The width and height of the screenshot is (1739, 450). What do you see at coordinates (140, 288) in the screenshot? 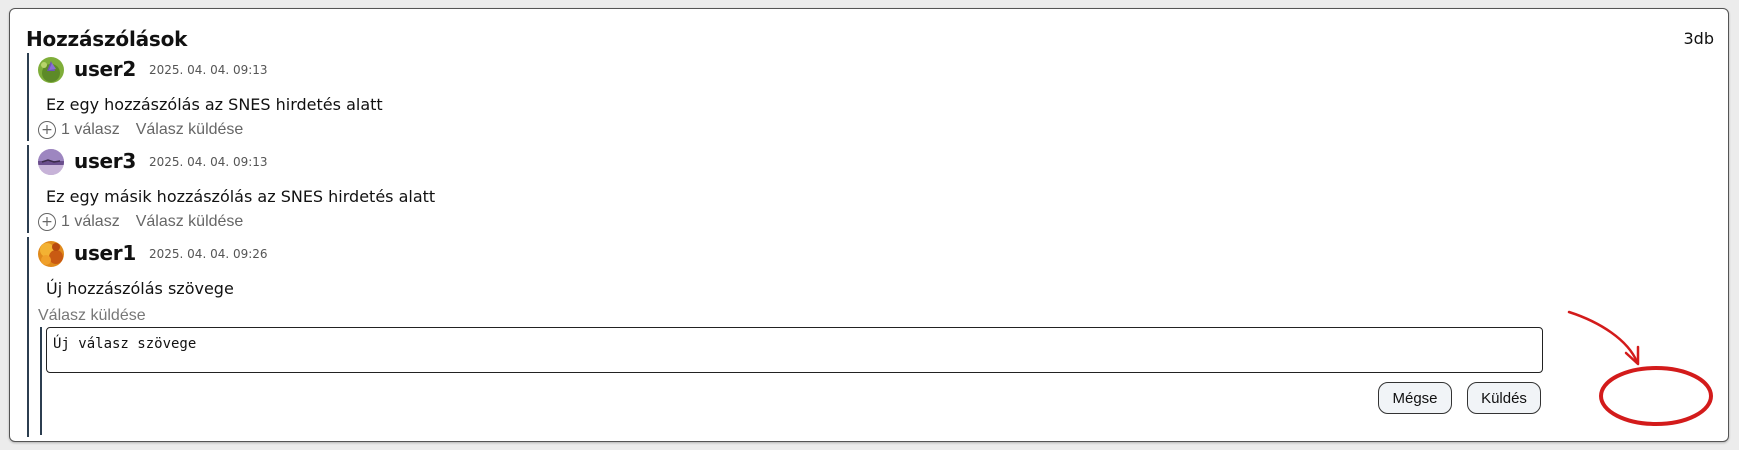
I see `comment-text: Új hozzászólás szövege` at bounding box center [140, 288].